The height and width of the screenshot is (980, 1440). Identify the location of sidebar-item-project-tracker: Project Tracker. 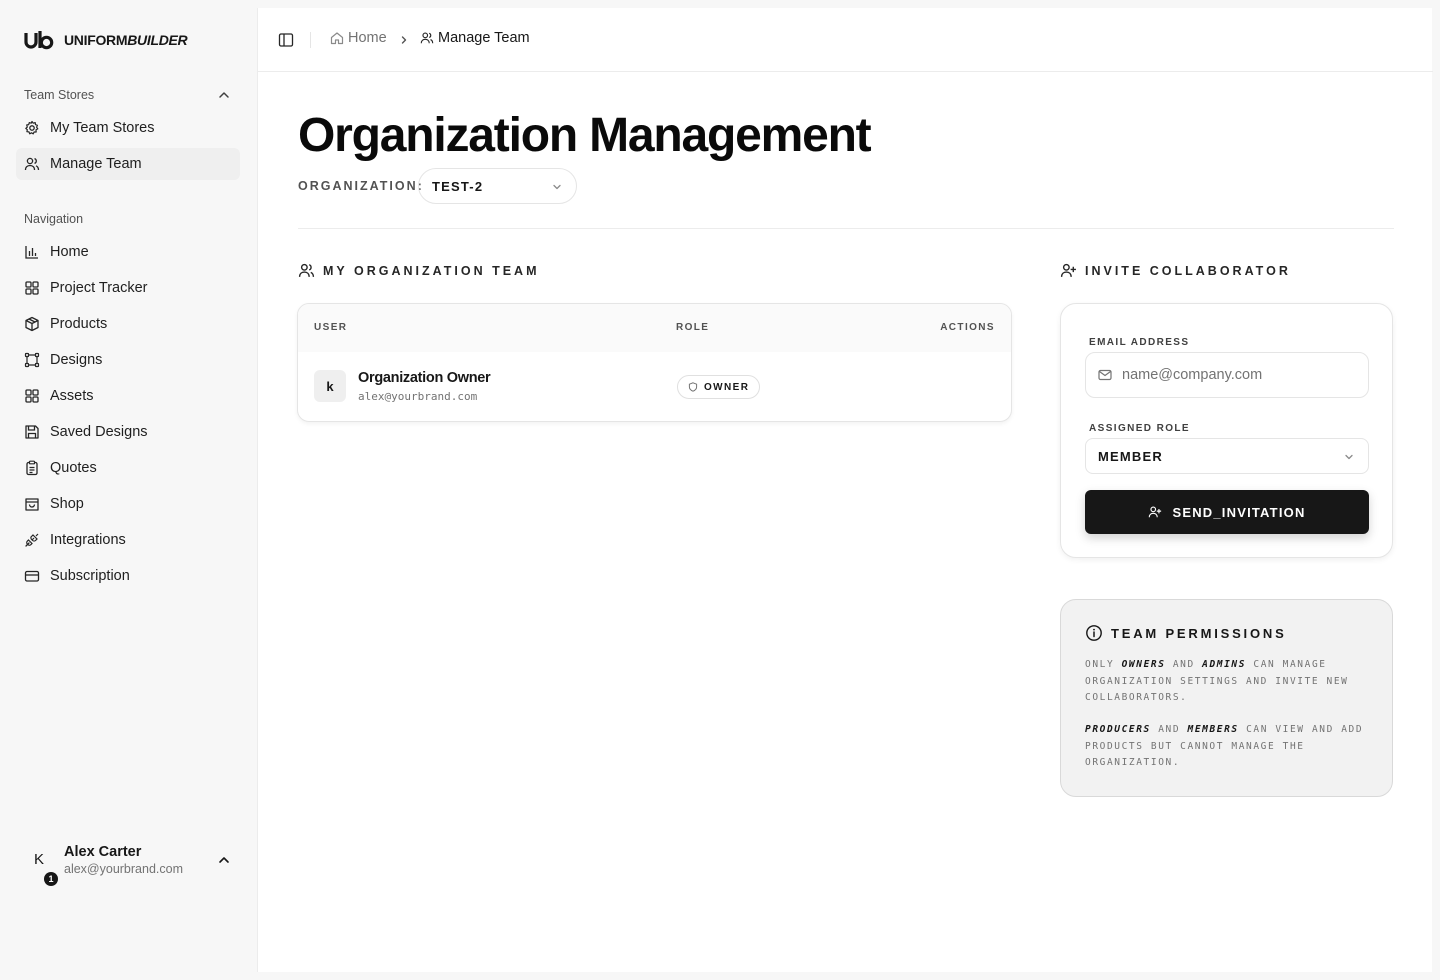
(128, 288).